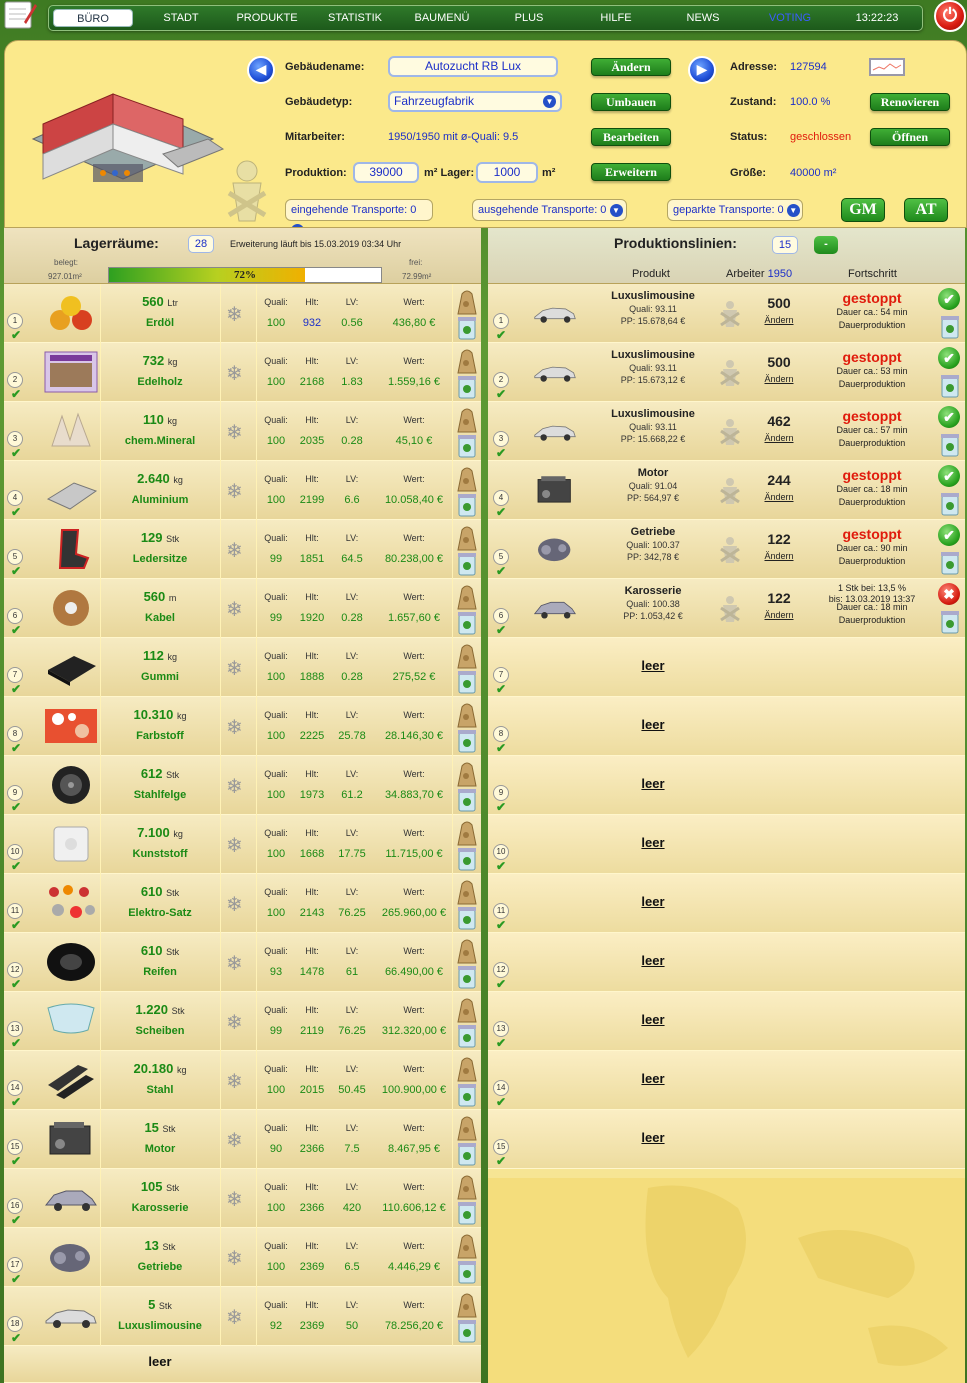  What do you see at coordinates (631, 102) in the screenshot?
I see `rebuild-button: Umbauen` at bounding box center [631, 102].